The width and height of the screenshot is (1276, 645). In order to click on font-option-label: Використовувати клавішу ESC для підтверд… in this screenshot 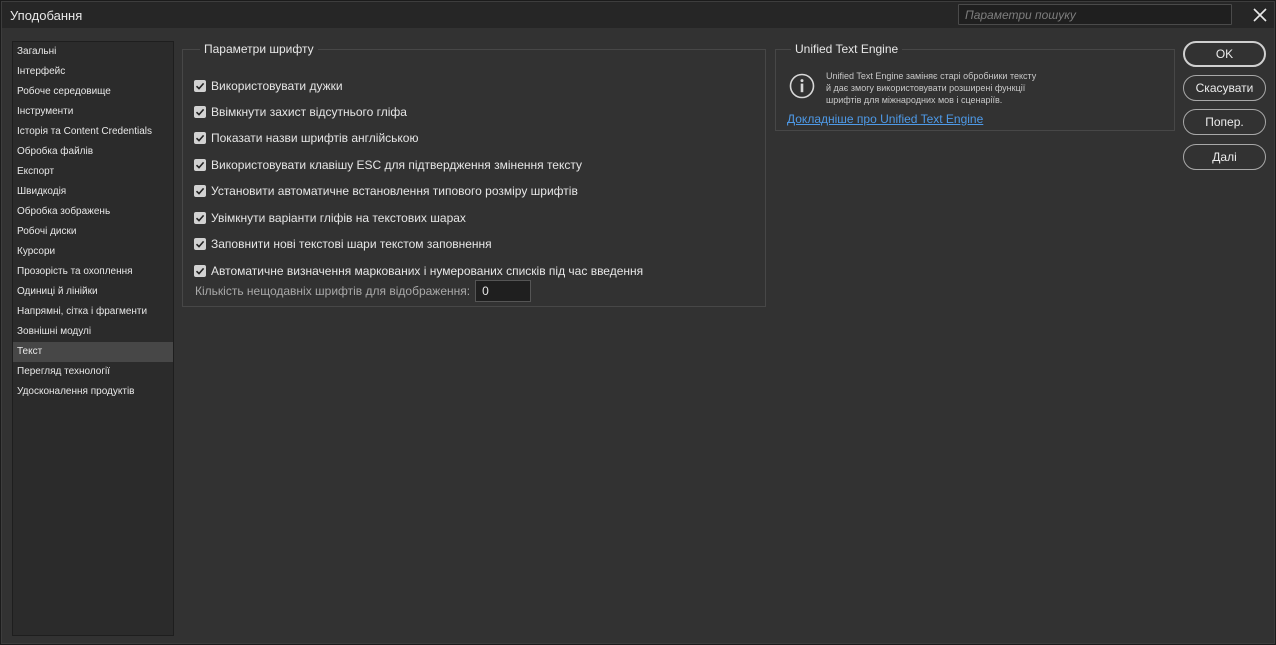, I will do `click(396, 165)`.